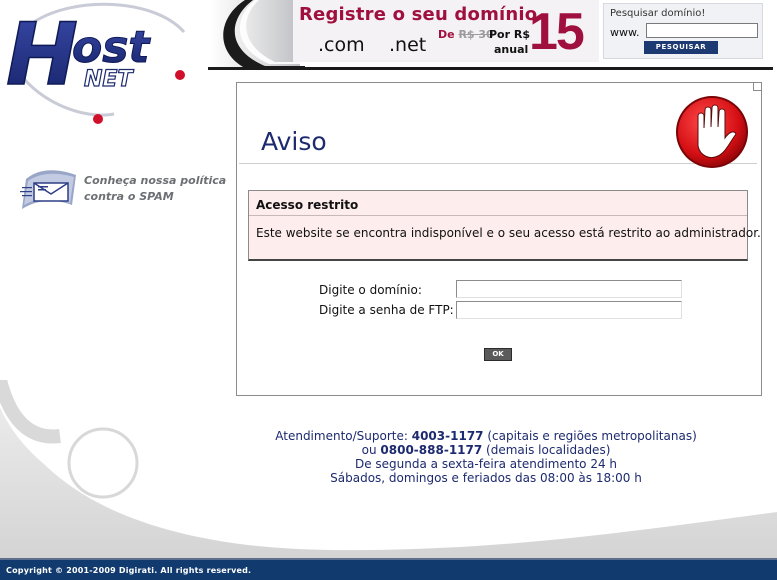 This screenshot has height=580, width=777. What do you see at coordinates (48, 189) in the screenshot?
I see `envelope-icon` at bounding box center [48, 189].